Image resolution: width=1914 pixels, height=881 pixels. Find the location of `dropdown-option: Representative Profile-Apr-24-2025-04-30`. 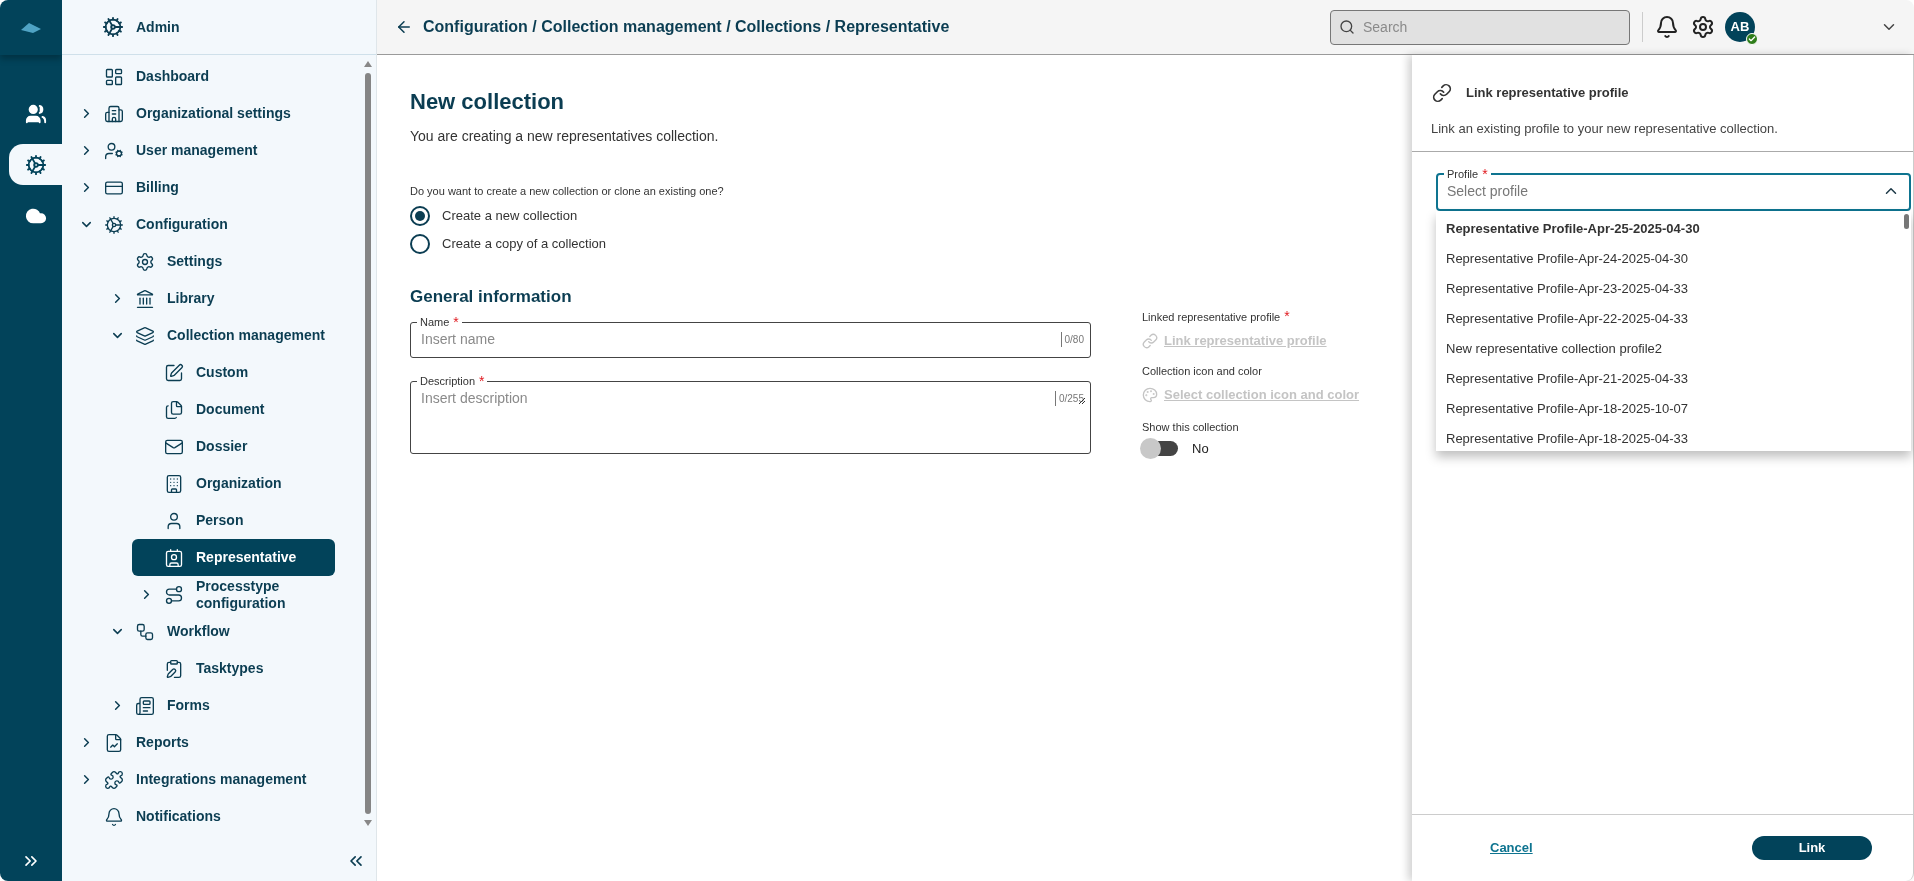

dropdown-option: Representative Profile-Apr-24-2025-04-30 is located at coordinates (1673, 258).